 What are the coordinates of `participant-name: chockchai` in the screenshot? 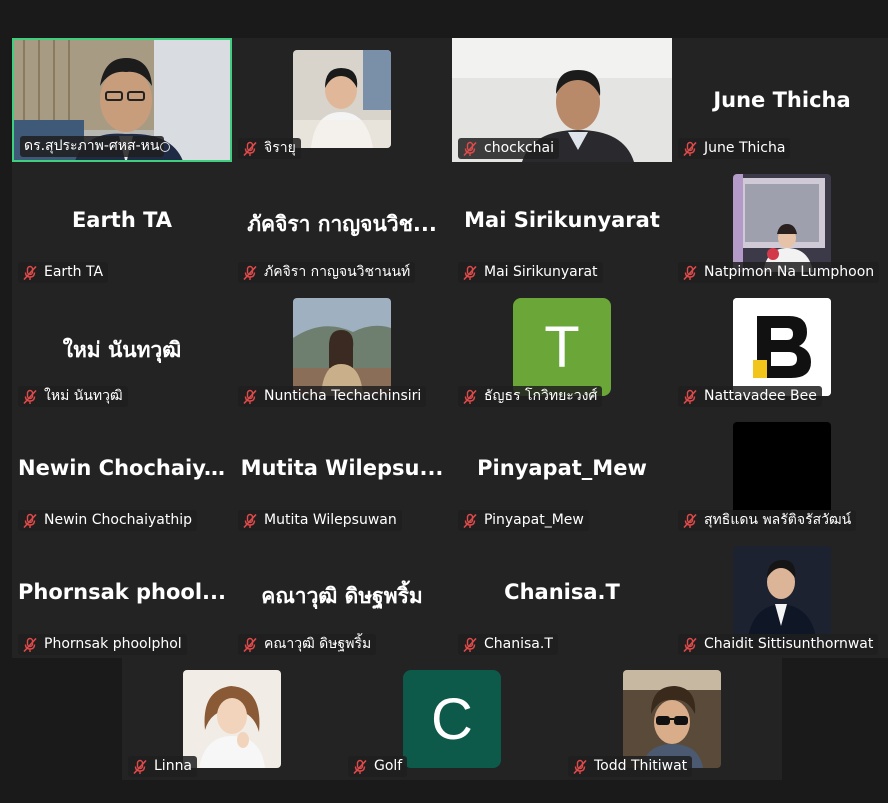 It's located at (519, 148).